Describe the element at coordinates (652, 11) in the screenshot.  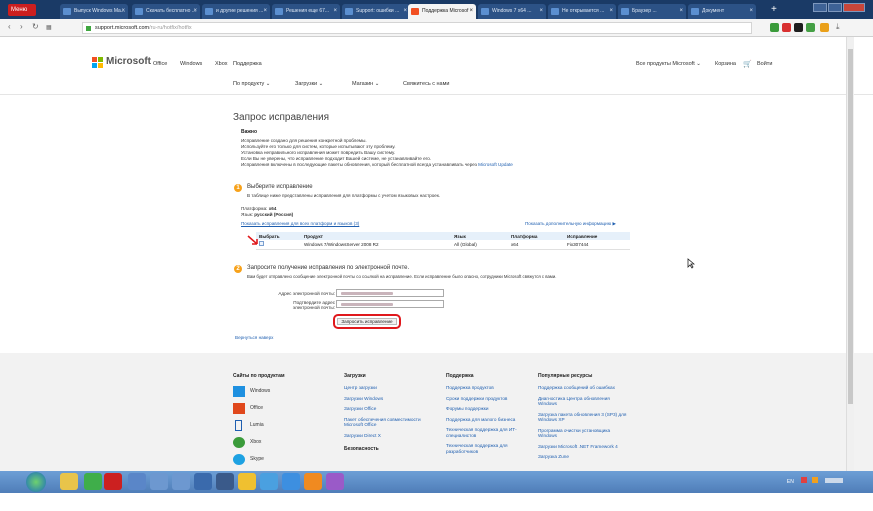
I see `browser-tab: Браузер ... ×` at that location.